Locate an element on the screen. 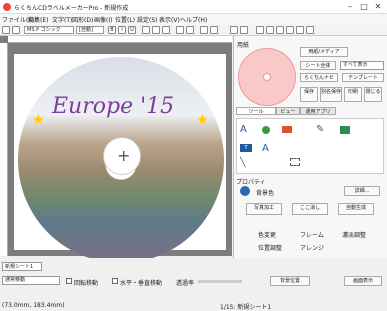 The width and height of the screenshot is (387, 311). bold-icon: B is located at coordinates (112, 30).